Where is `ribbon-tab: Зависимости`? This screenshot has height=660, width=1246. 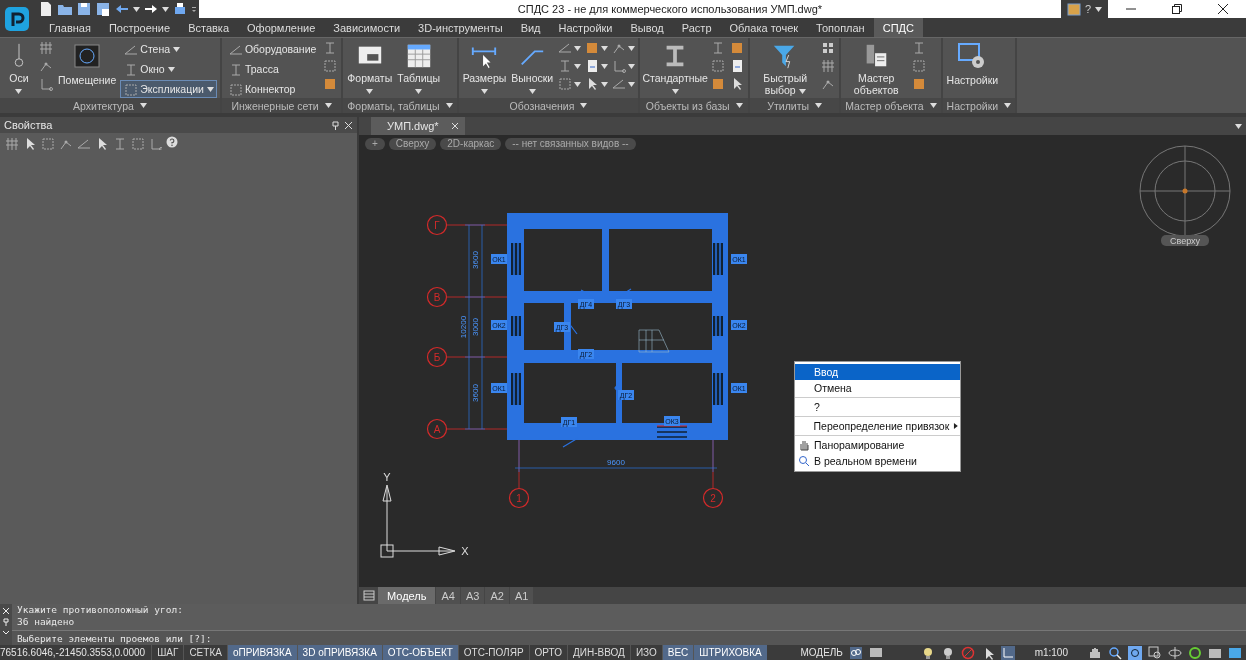 ribbon-tab: Зависимости is located at coordinates (367, 27).